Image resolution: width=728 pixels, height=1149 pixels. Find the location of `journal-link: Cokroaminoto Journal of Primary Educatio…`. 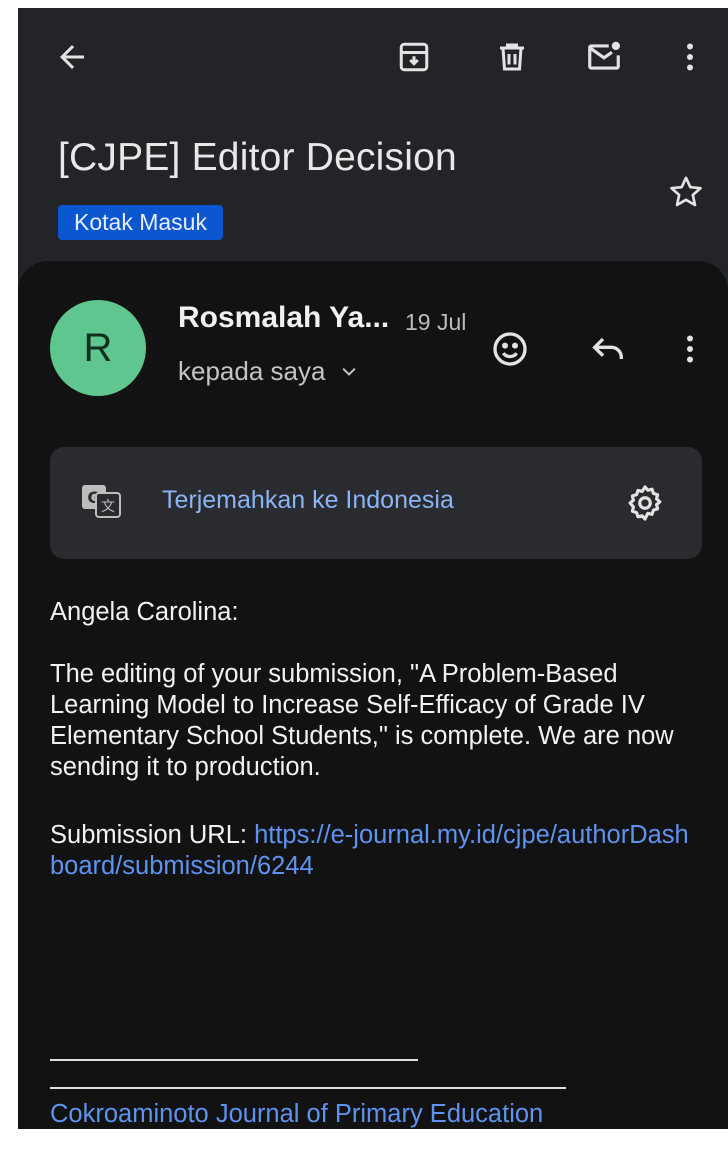

journal-link: Cokroaminoto Journal of Primary Educatio… is located at coordinates (375, 1114).